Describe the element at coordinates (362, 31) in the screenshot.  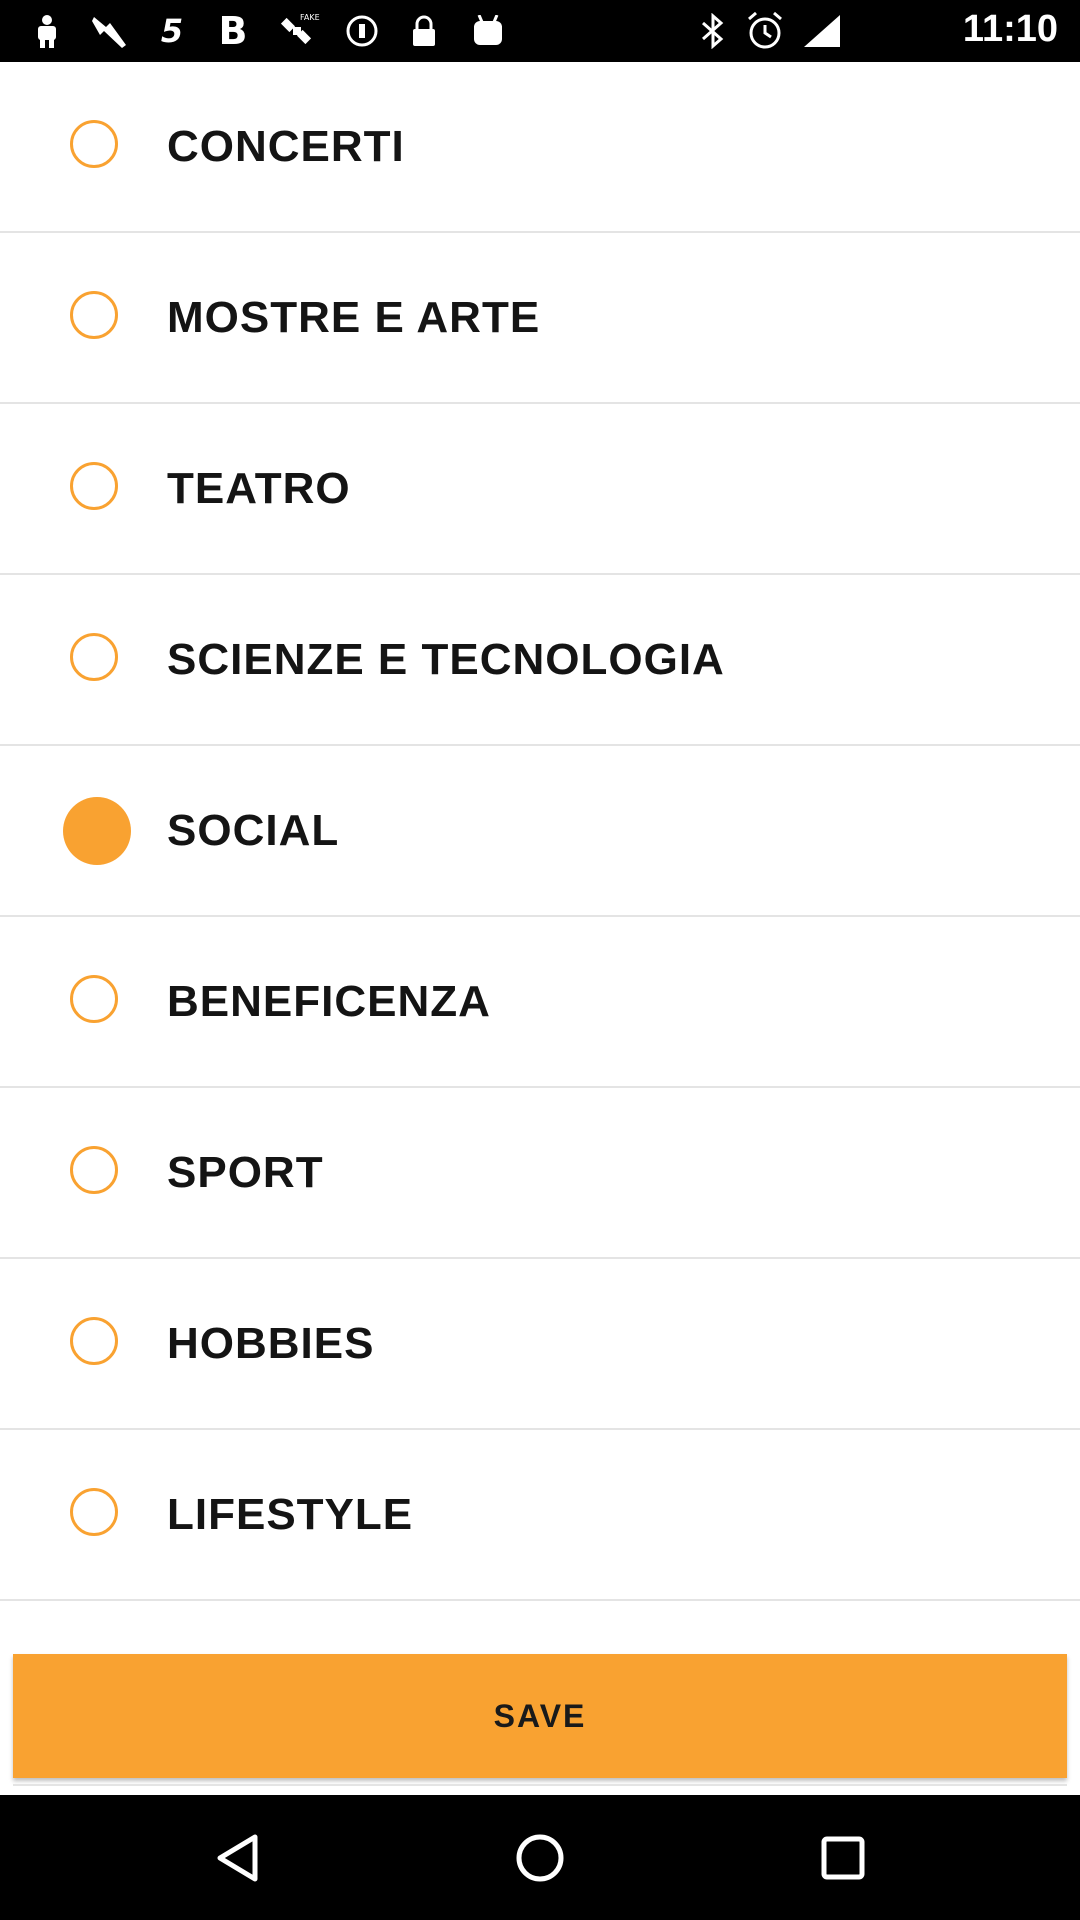
I see `info-icon` at that location.